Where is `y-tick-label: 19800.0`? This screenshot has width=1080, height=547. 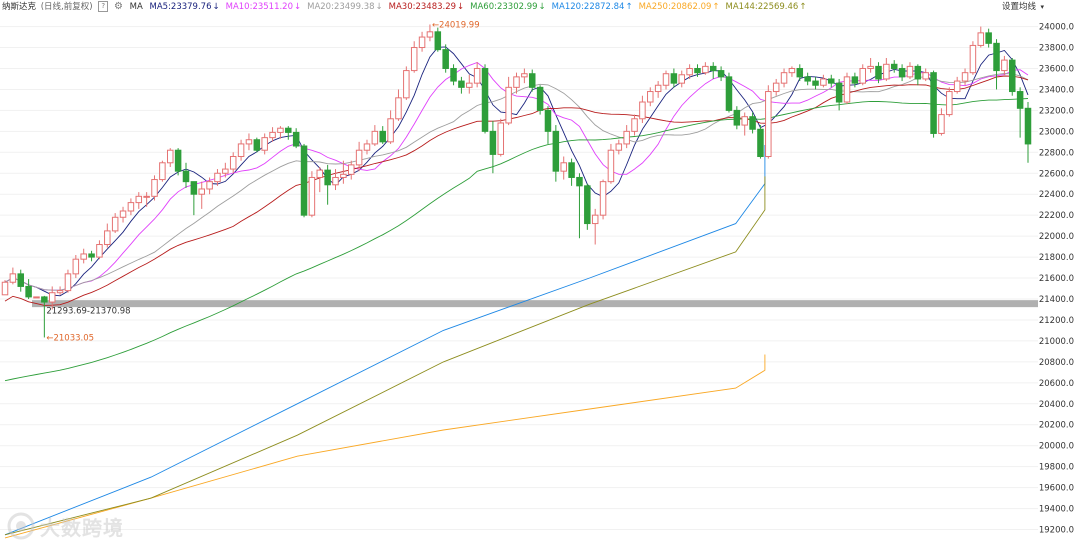 y-tick-label: 19800.0 is located at coordinates (1056, 468).